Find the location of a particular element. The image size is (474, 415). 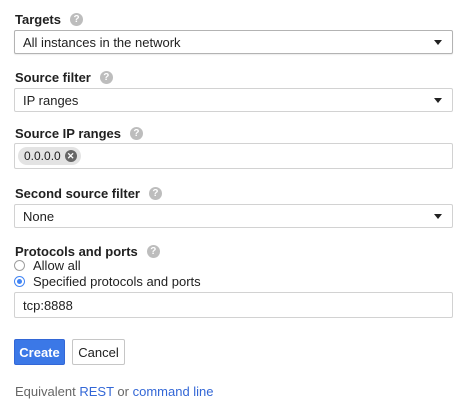

targets-value: All instances in the network is located at coordinates (102, 42).